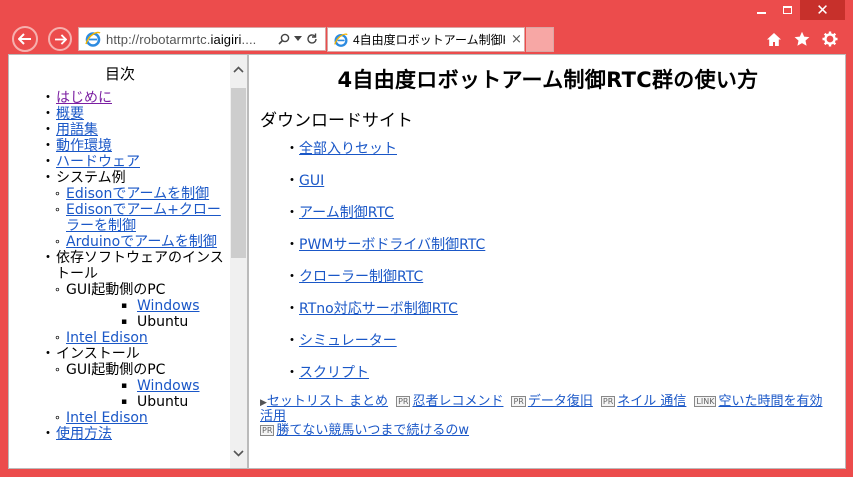 Image resolution: width=853 pixels, height=477 pixels. Describe the element at coordinates (84, 434) in the screenshot. I see `toc-link-usage: 使用方法` at that location.